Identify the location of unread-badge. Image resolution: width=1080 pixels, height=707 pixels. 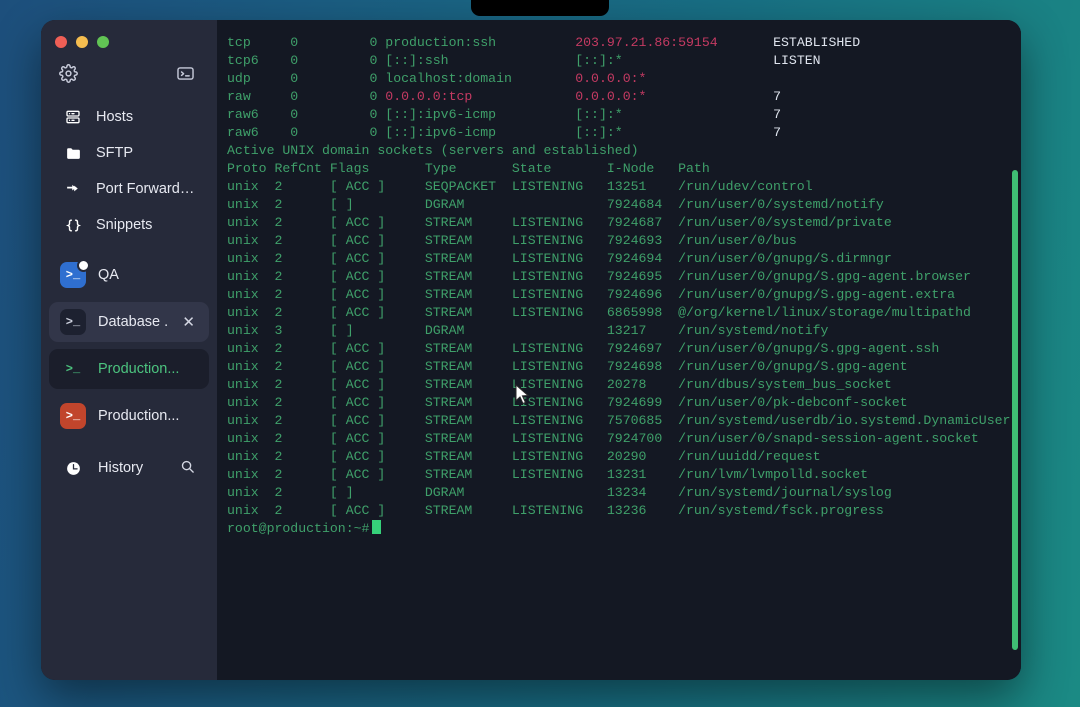
(83, 265).